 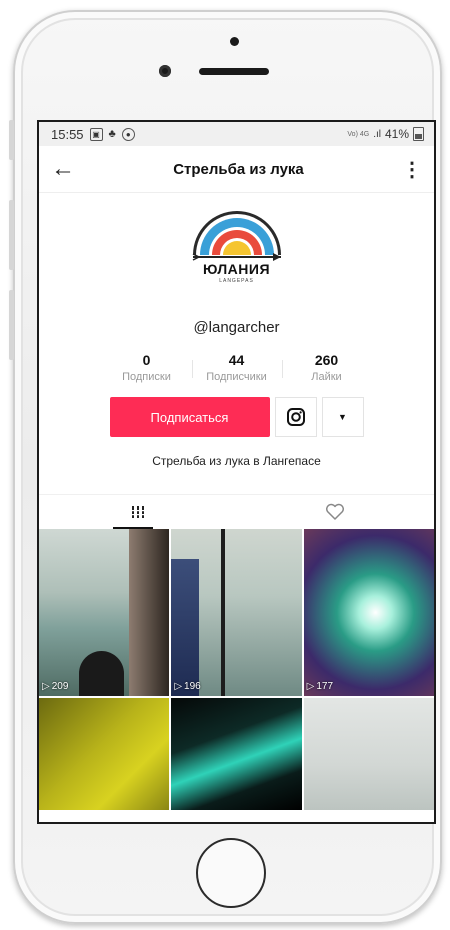 I want to click on profile-actions: Подписаться ▼, so click(x=236, y=417).